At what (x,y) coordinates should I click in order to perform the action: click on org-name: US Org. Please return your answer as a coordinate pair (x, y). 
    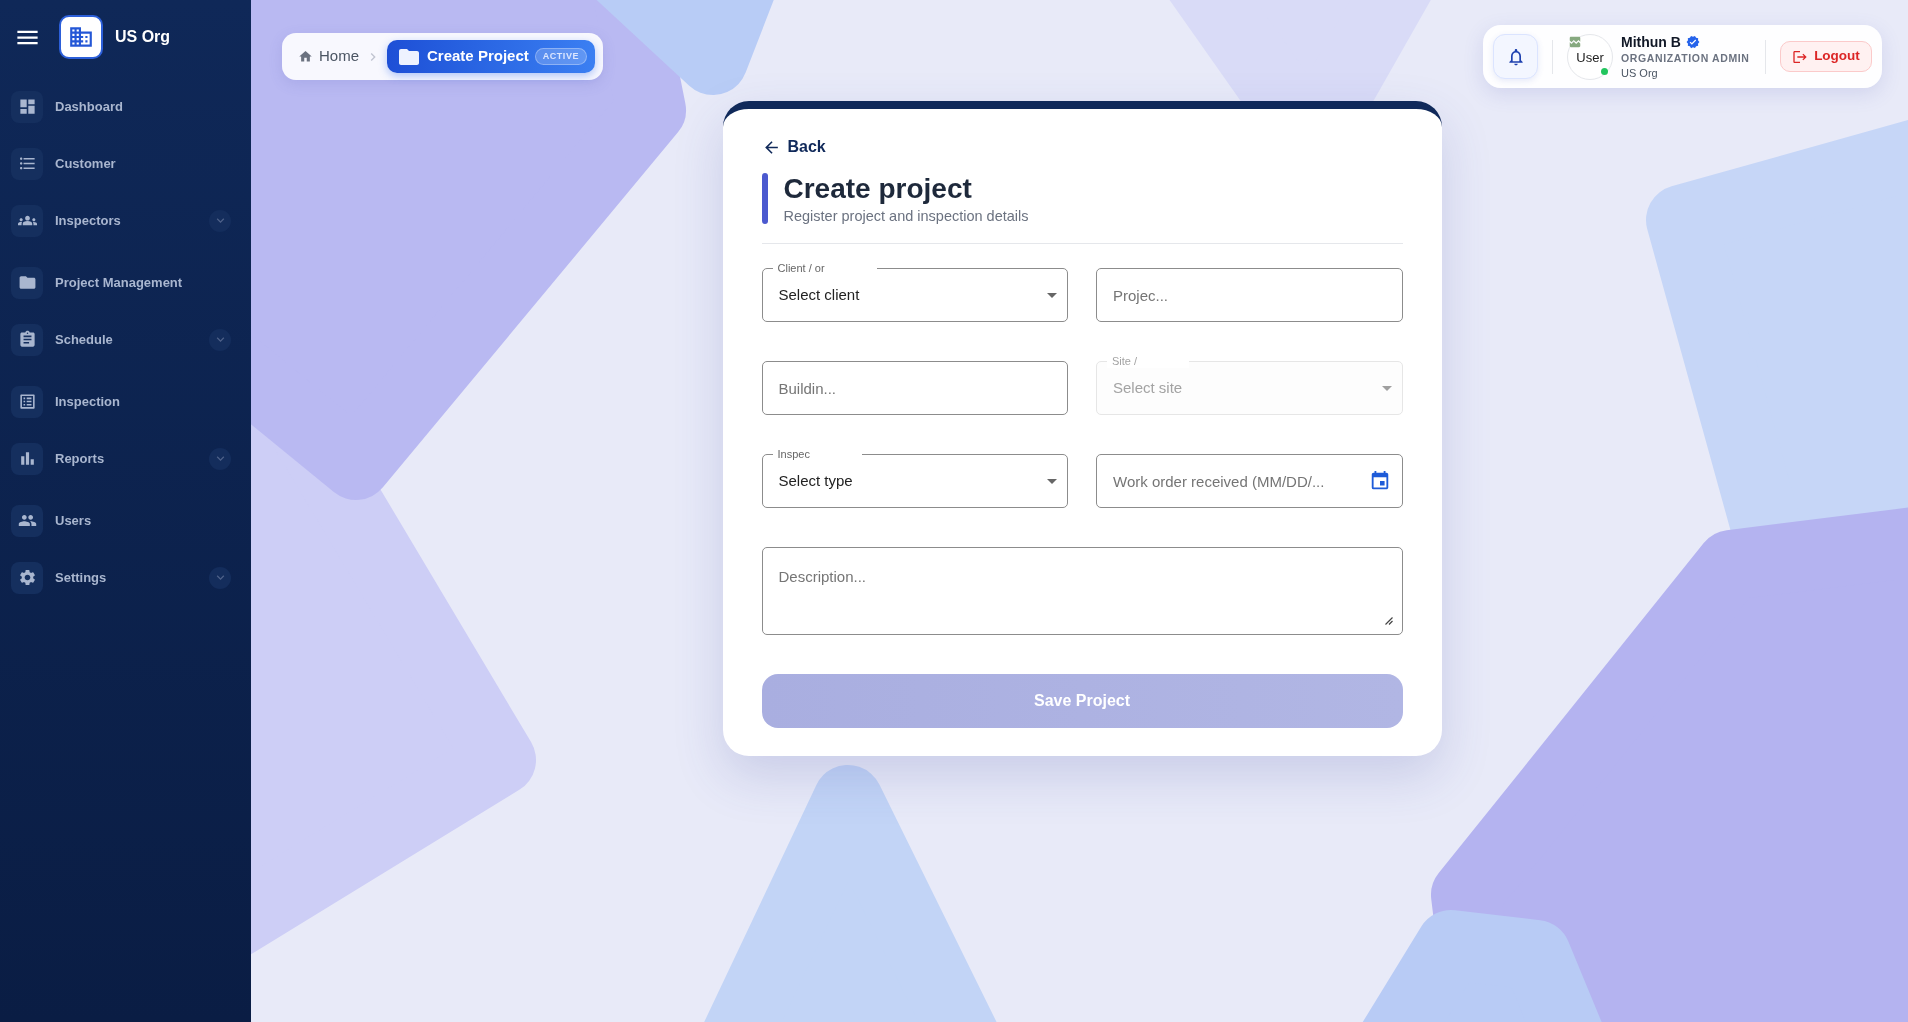
    Looking at the image, I should click on (143, 37).